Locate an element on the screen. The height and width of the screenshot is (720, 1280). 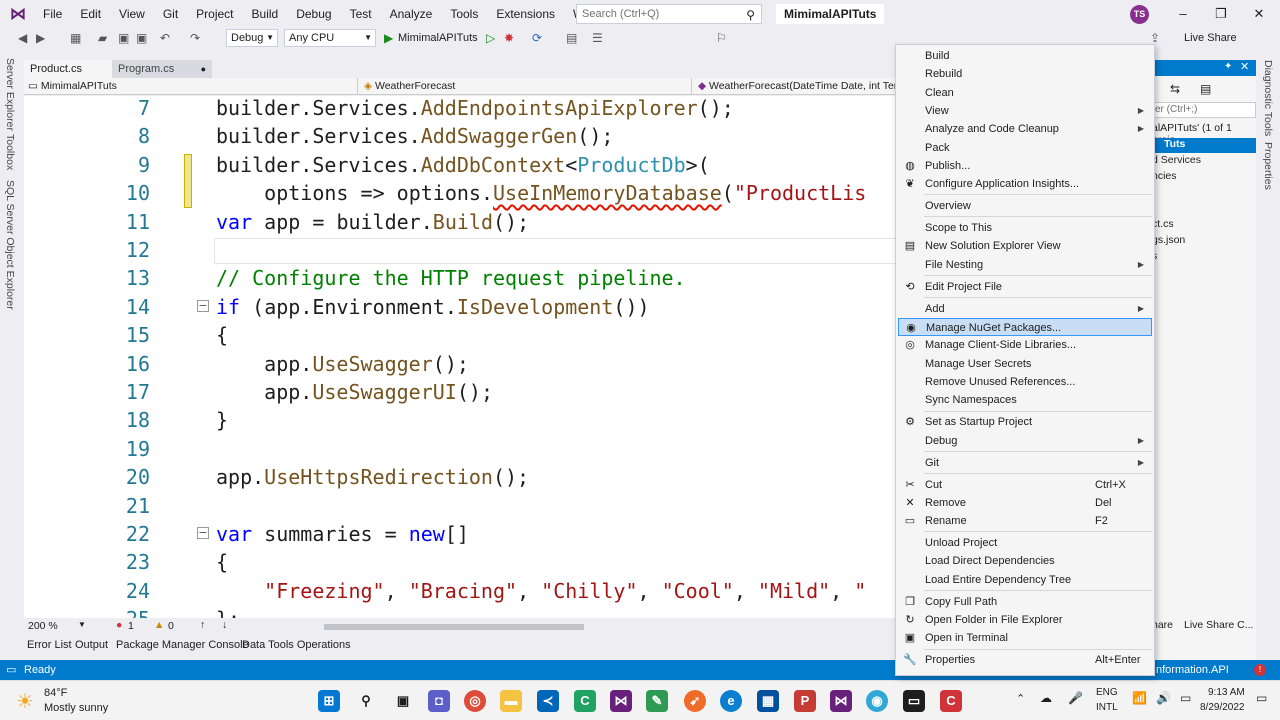
code-line: 15 { is located at coordinates (461, 335).